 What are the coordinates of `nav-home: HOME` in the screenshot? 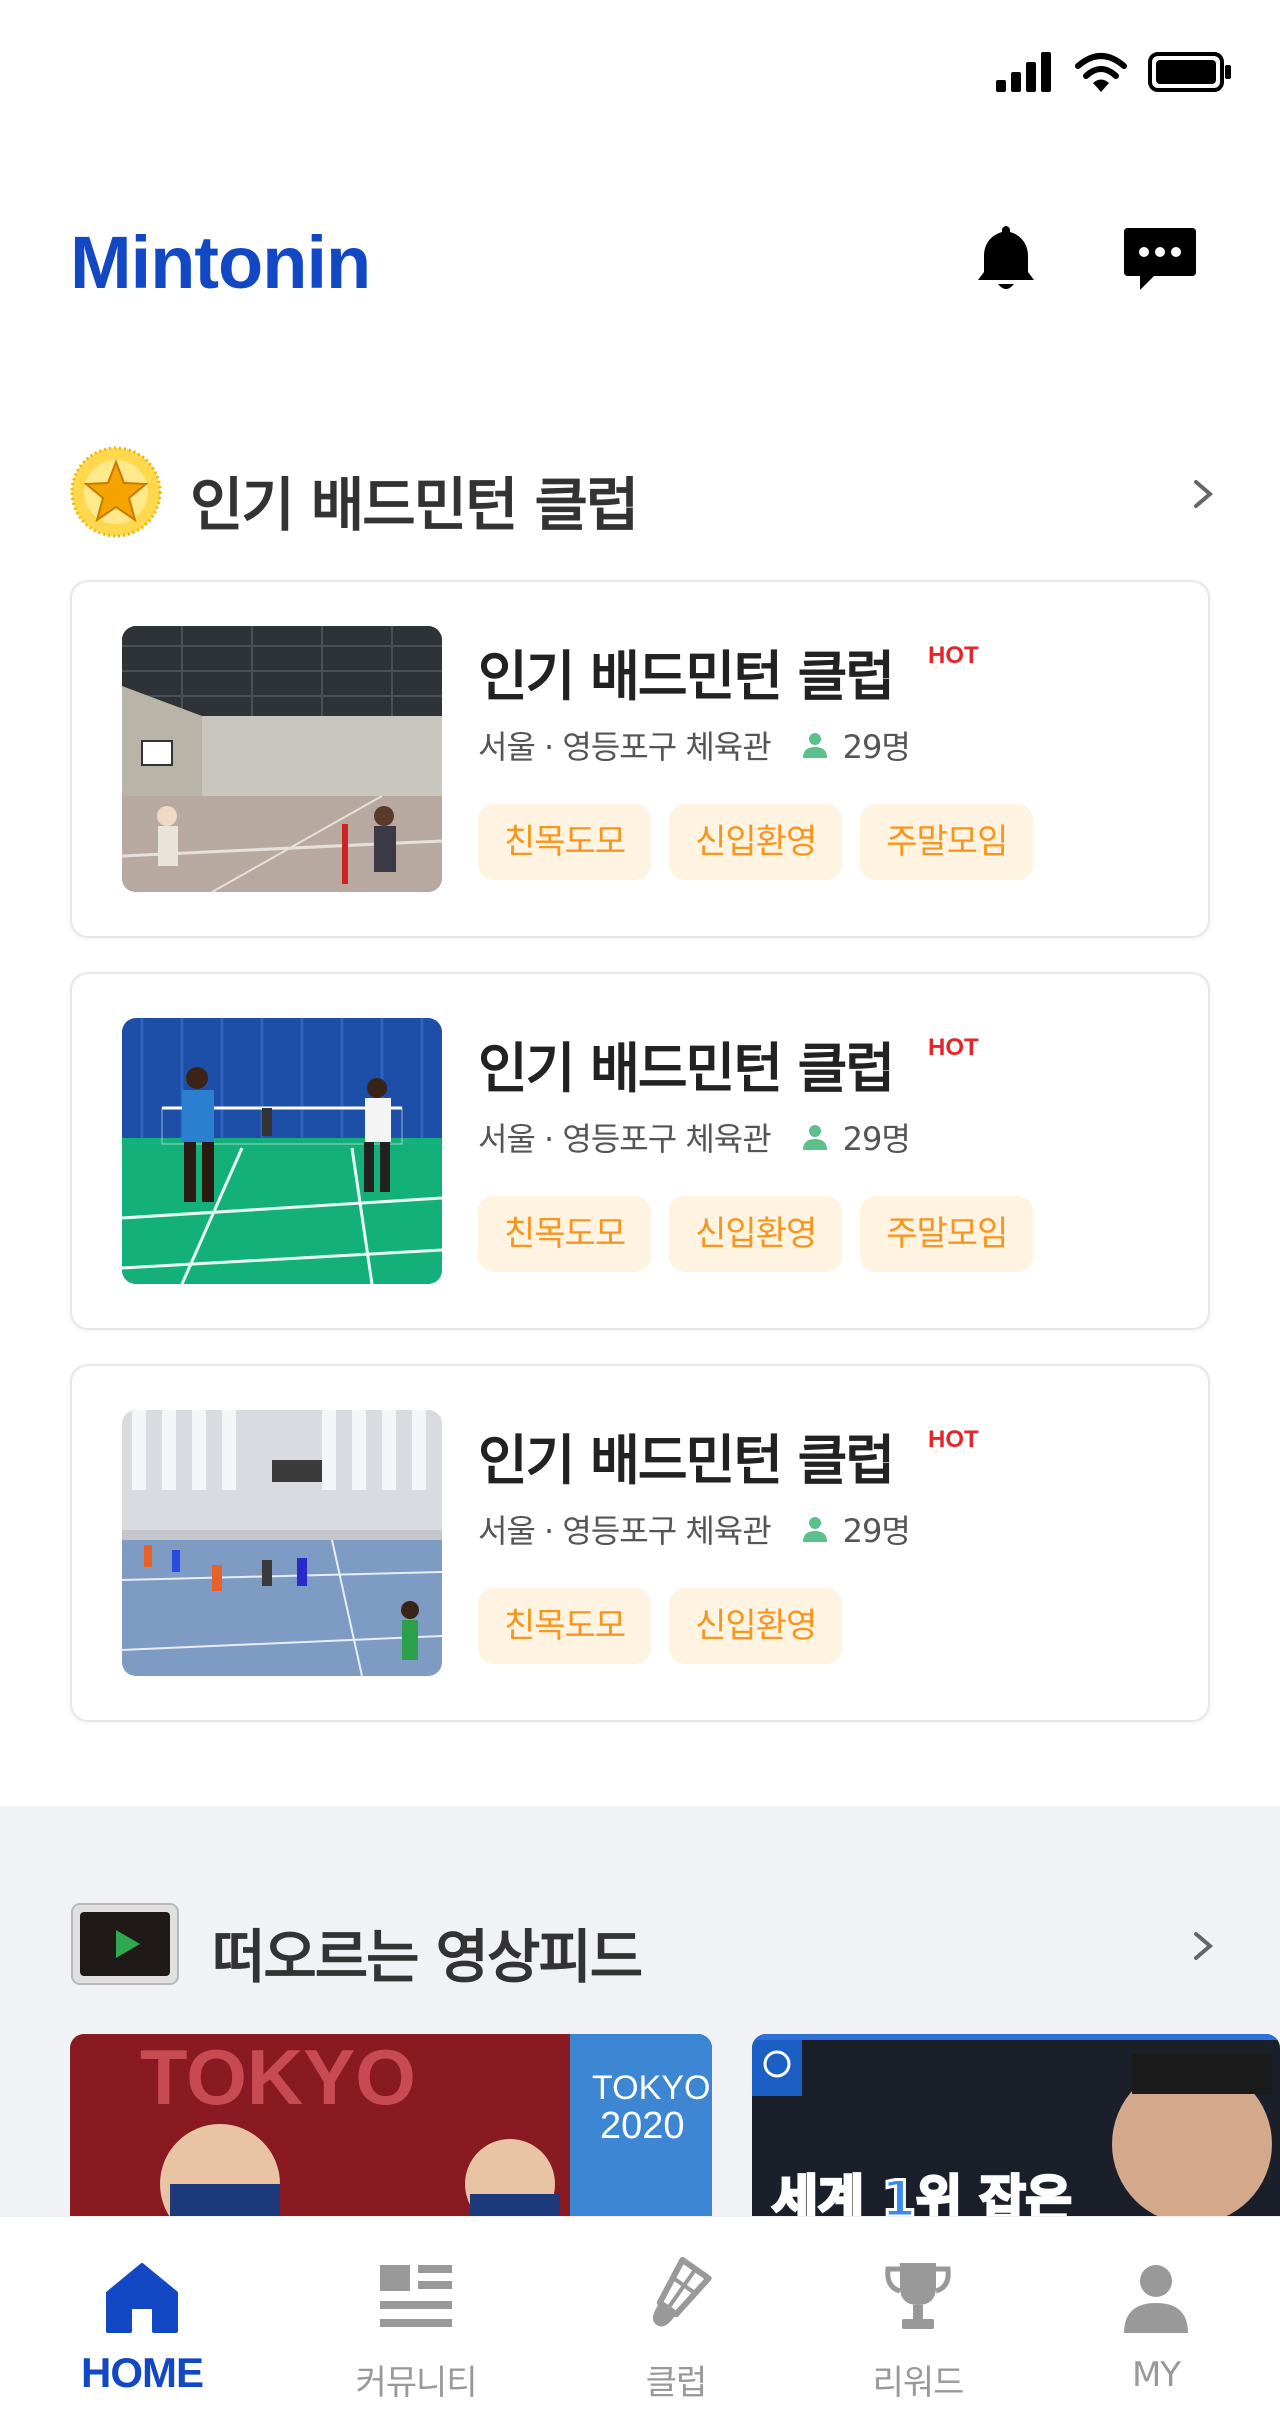 It's located at (142, 2325).